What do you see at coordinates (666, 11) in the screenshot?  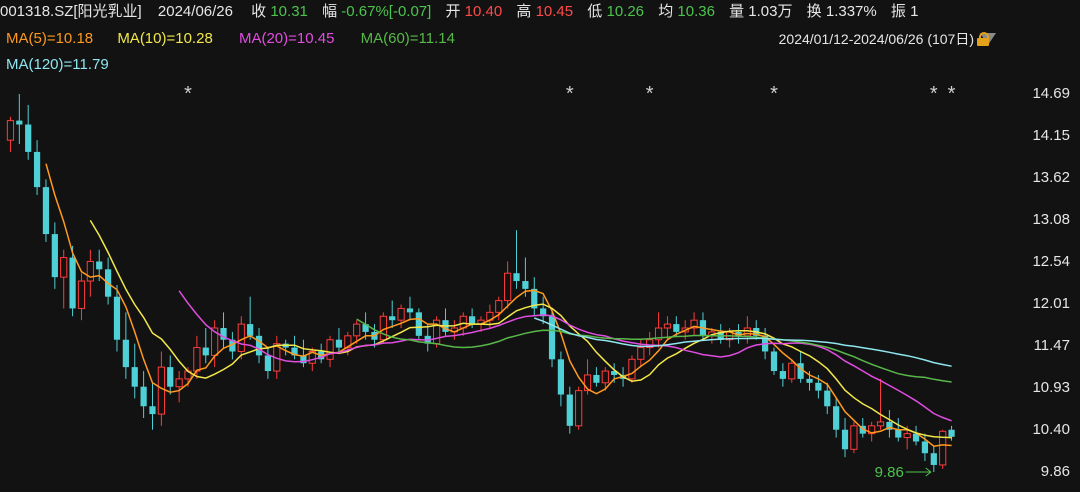 I see `avg-label: 均` at bounding box center [666, 11].